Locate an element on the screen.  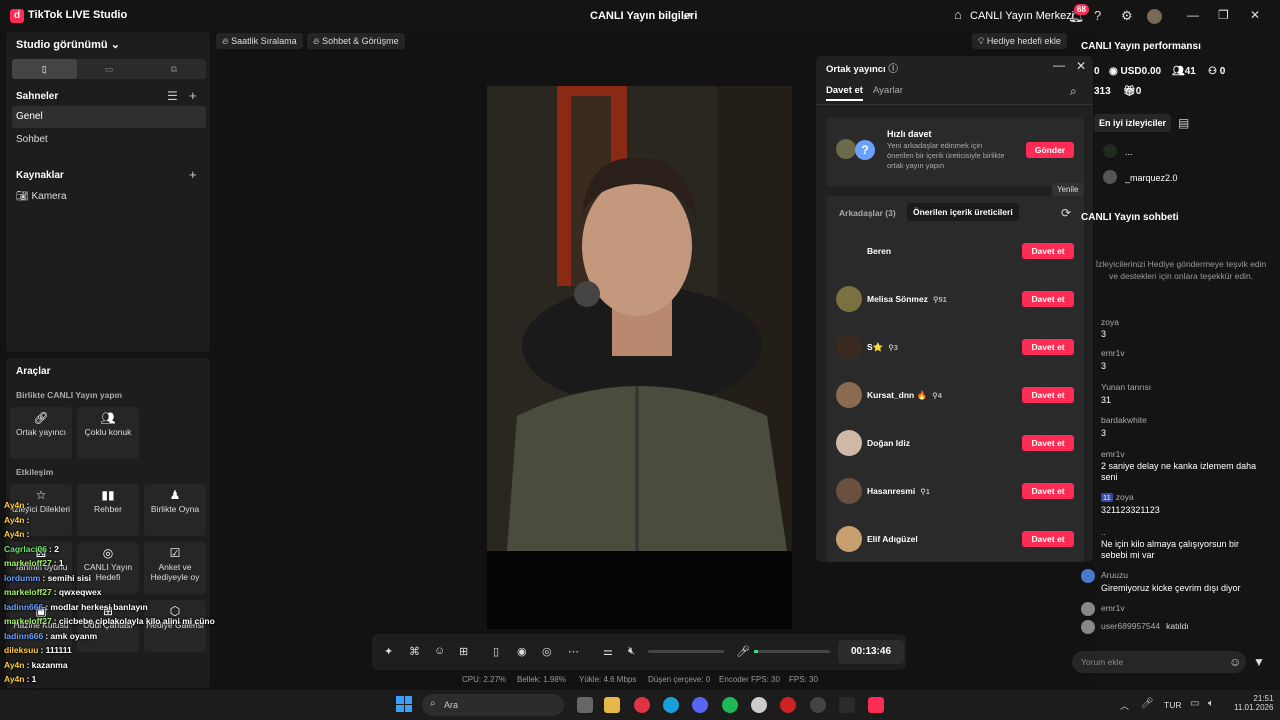
scene-item: Genel is located at coordinates (109, 117).